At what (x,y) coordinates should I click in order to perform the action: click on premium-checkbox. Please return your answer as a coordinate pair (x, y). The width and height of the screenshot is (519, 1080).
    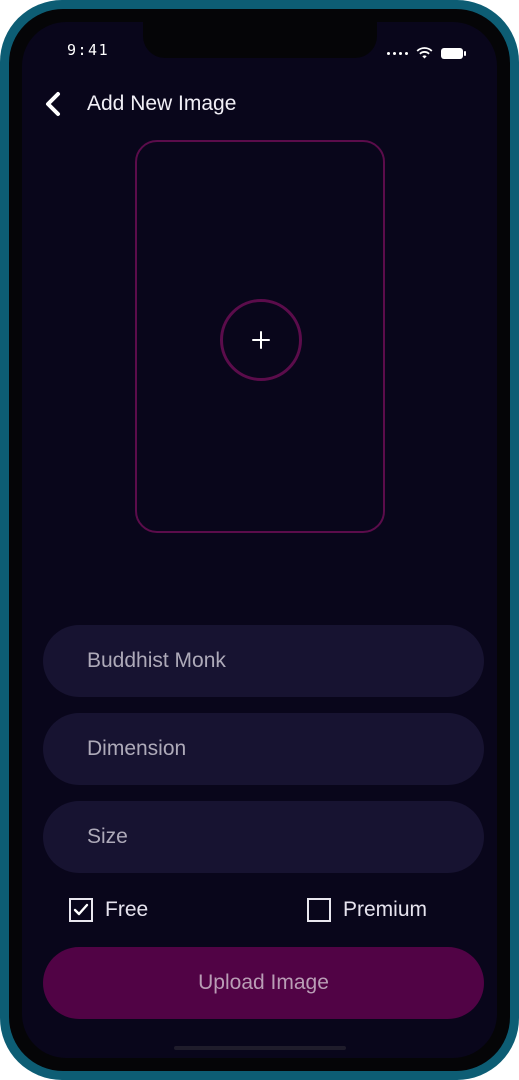
    Looking at the image, I should click on (319, 910).